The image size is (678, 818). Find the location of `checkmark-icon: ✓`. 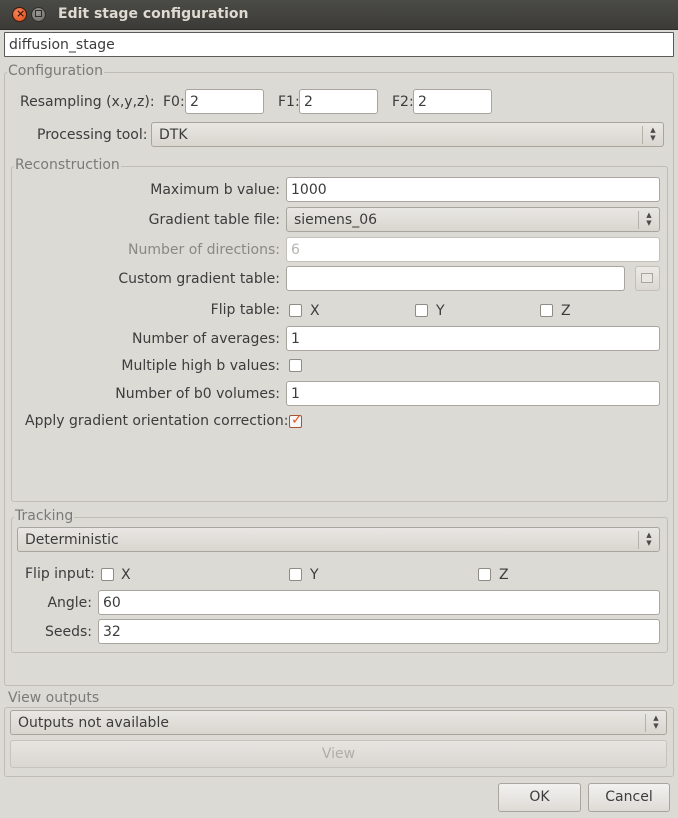

checkmark-icon: ✓ is located at coordinates (297, 420).